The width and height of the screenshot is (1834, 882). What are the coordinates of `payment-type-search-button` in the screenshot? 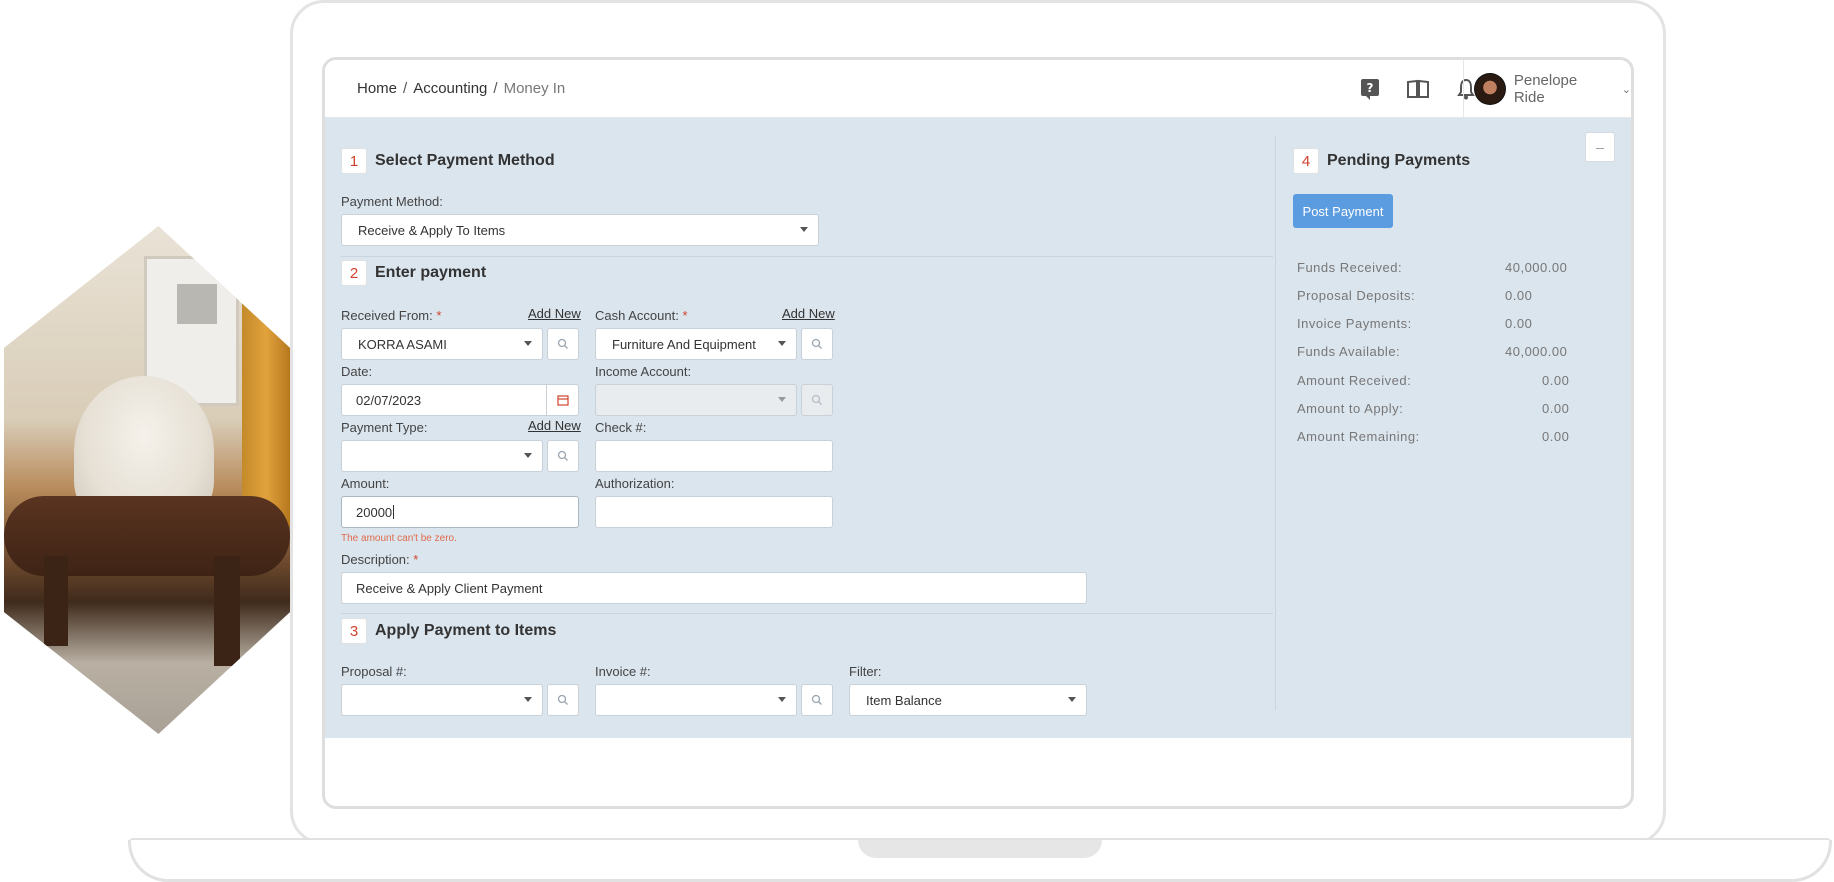 It's located at (563, 456).